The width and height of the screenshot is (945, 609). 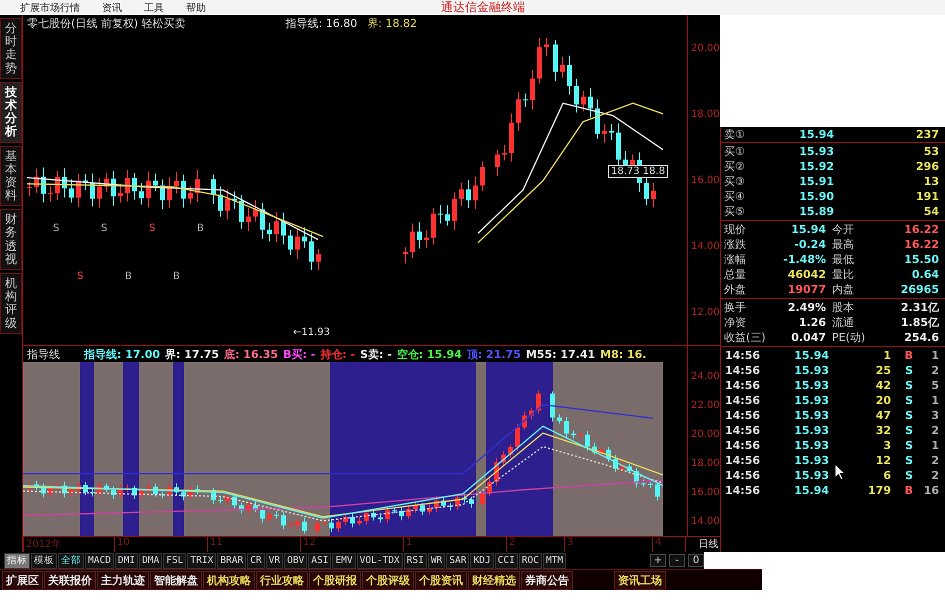 I want to click on quote-label: 外盘, so click(x=735, y=289).